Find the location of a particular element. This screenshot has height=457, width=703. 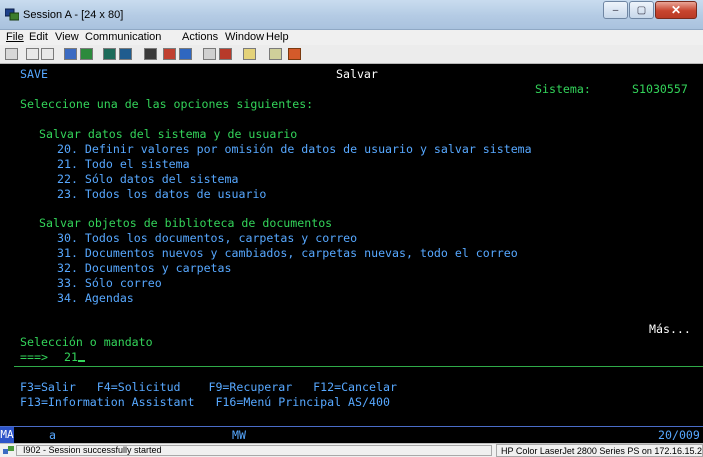

menu-edit: Edit is located at coordinates (38, 37).